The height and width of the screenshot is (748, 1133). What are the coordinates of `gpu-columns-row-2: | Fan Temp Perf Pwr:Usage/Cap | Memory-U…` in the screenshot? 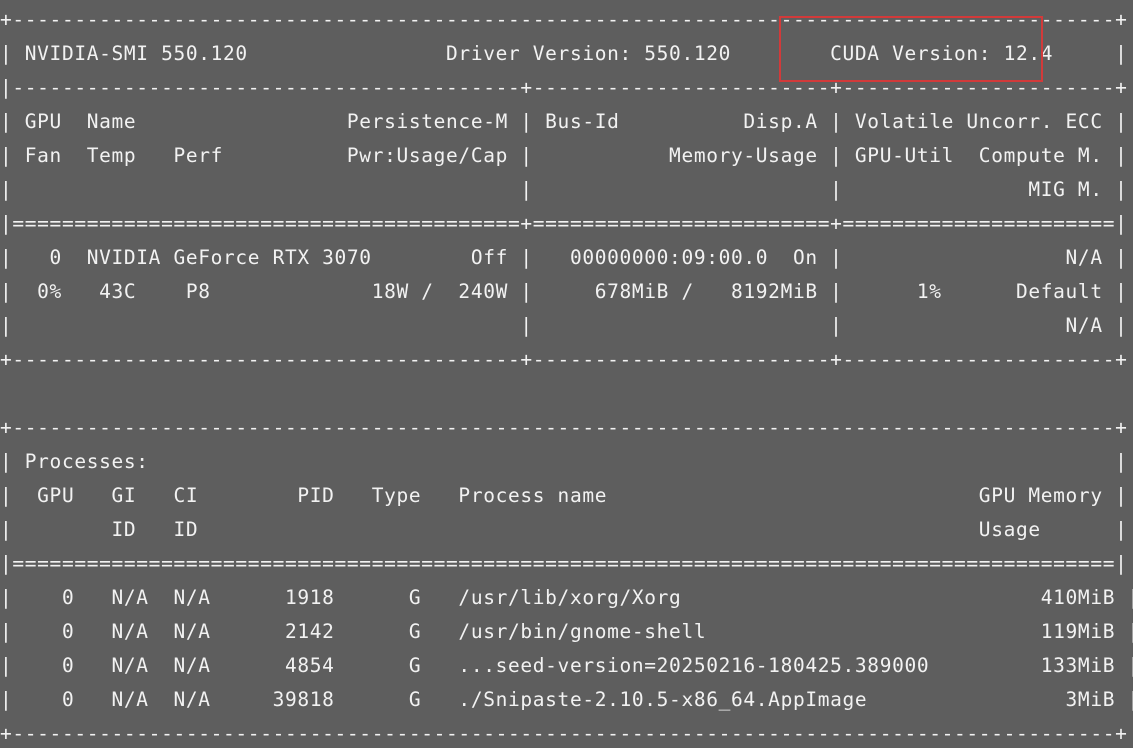 It's located at (564, 155).